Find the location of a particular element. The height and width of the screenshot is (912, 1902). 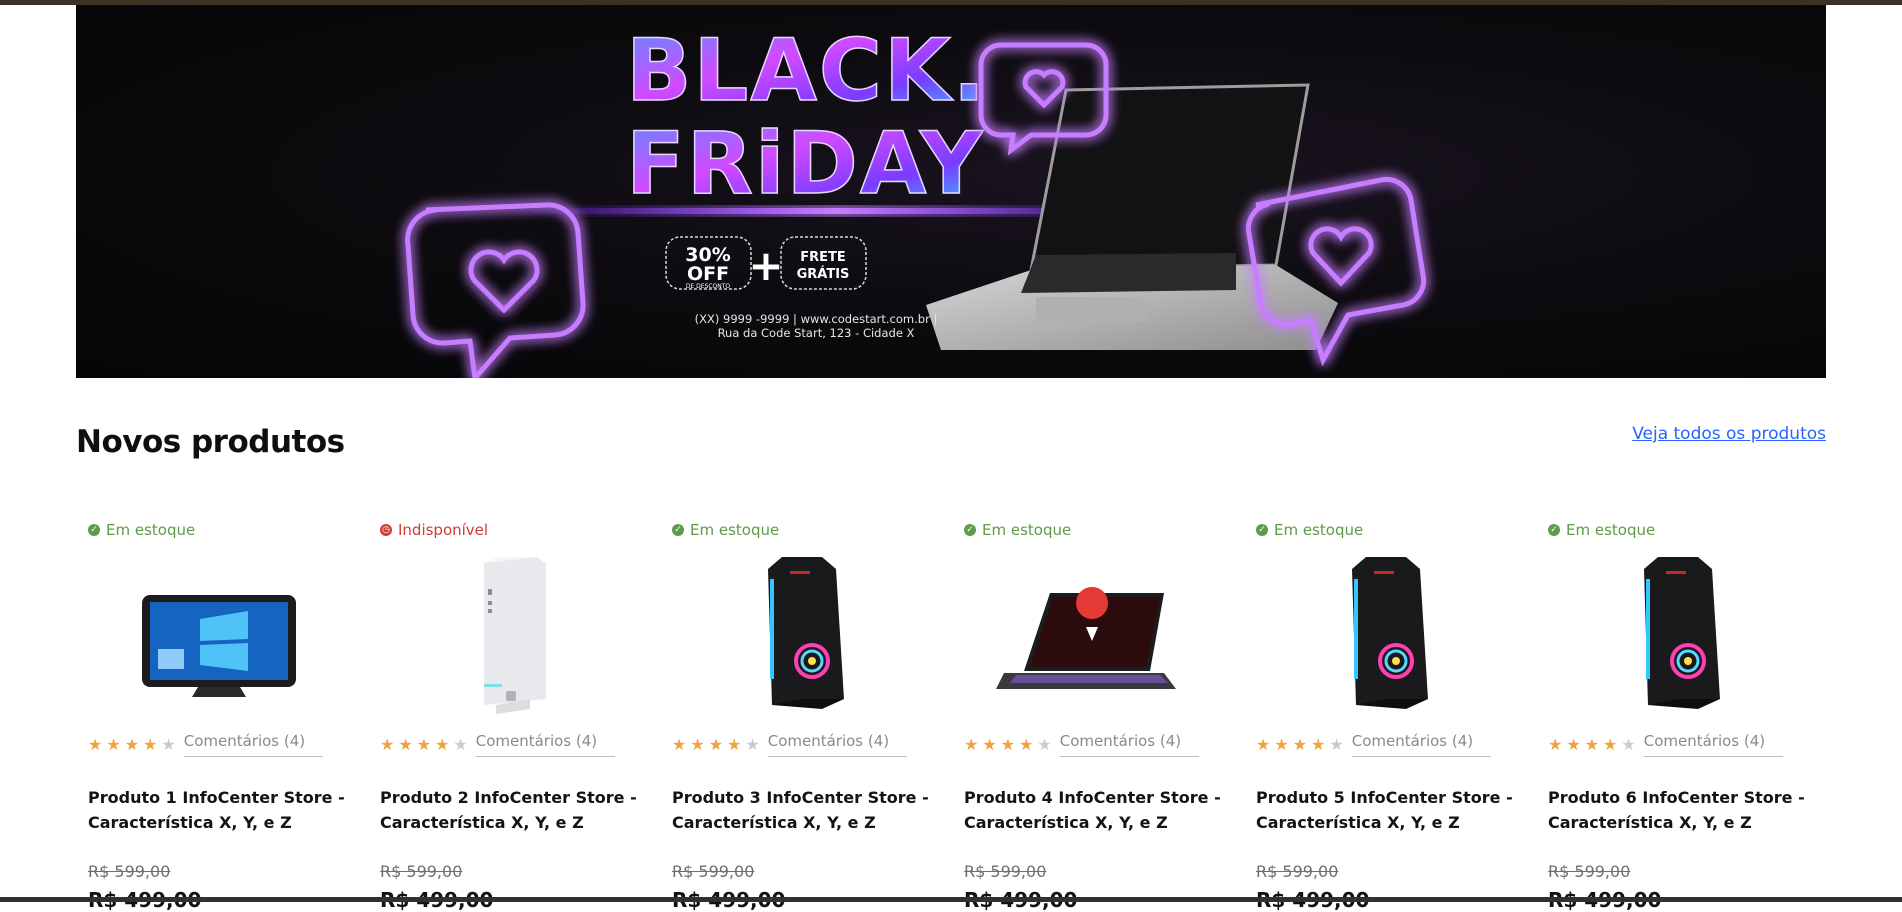

product-image-white-desktop-tower is located at coordinates (508, 634).